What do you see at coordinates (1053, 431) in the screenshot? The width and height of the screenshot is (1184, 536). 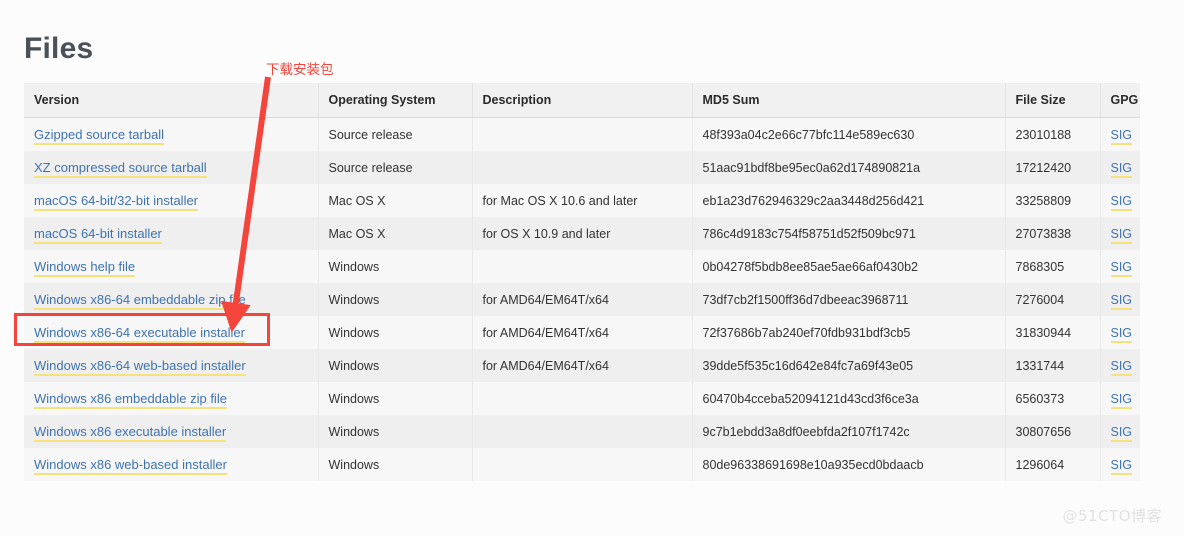 I see `cell-file-size: 30807656` at bounding box center [1053, 431].